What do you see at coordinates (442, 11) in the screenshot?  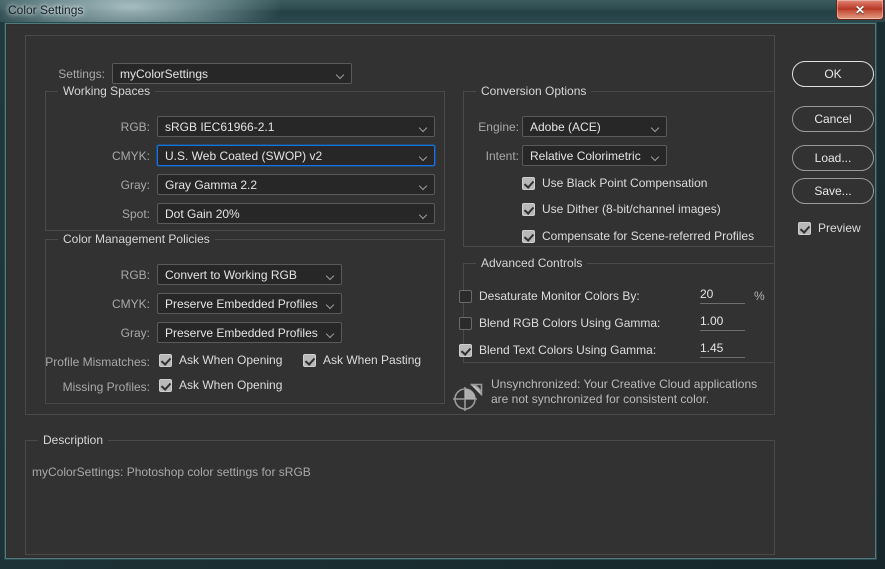 I see `window-titlebar: Color Settings ✕` at bounding box center [442, 11].